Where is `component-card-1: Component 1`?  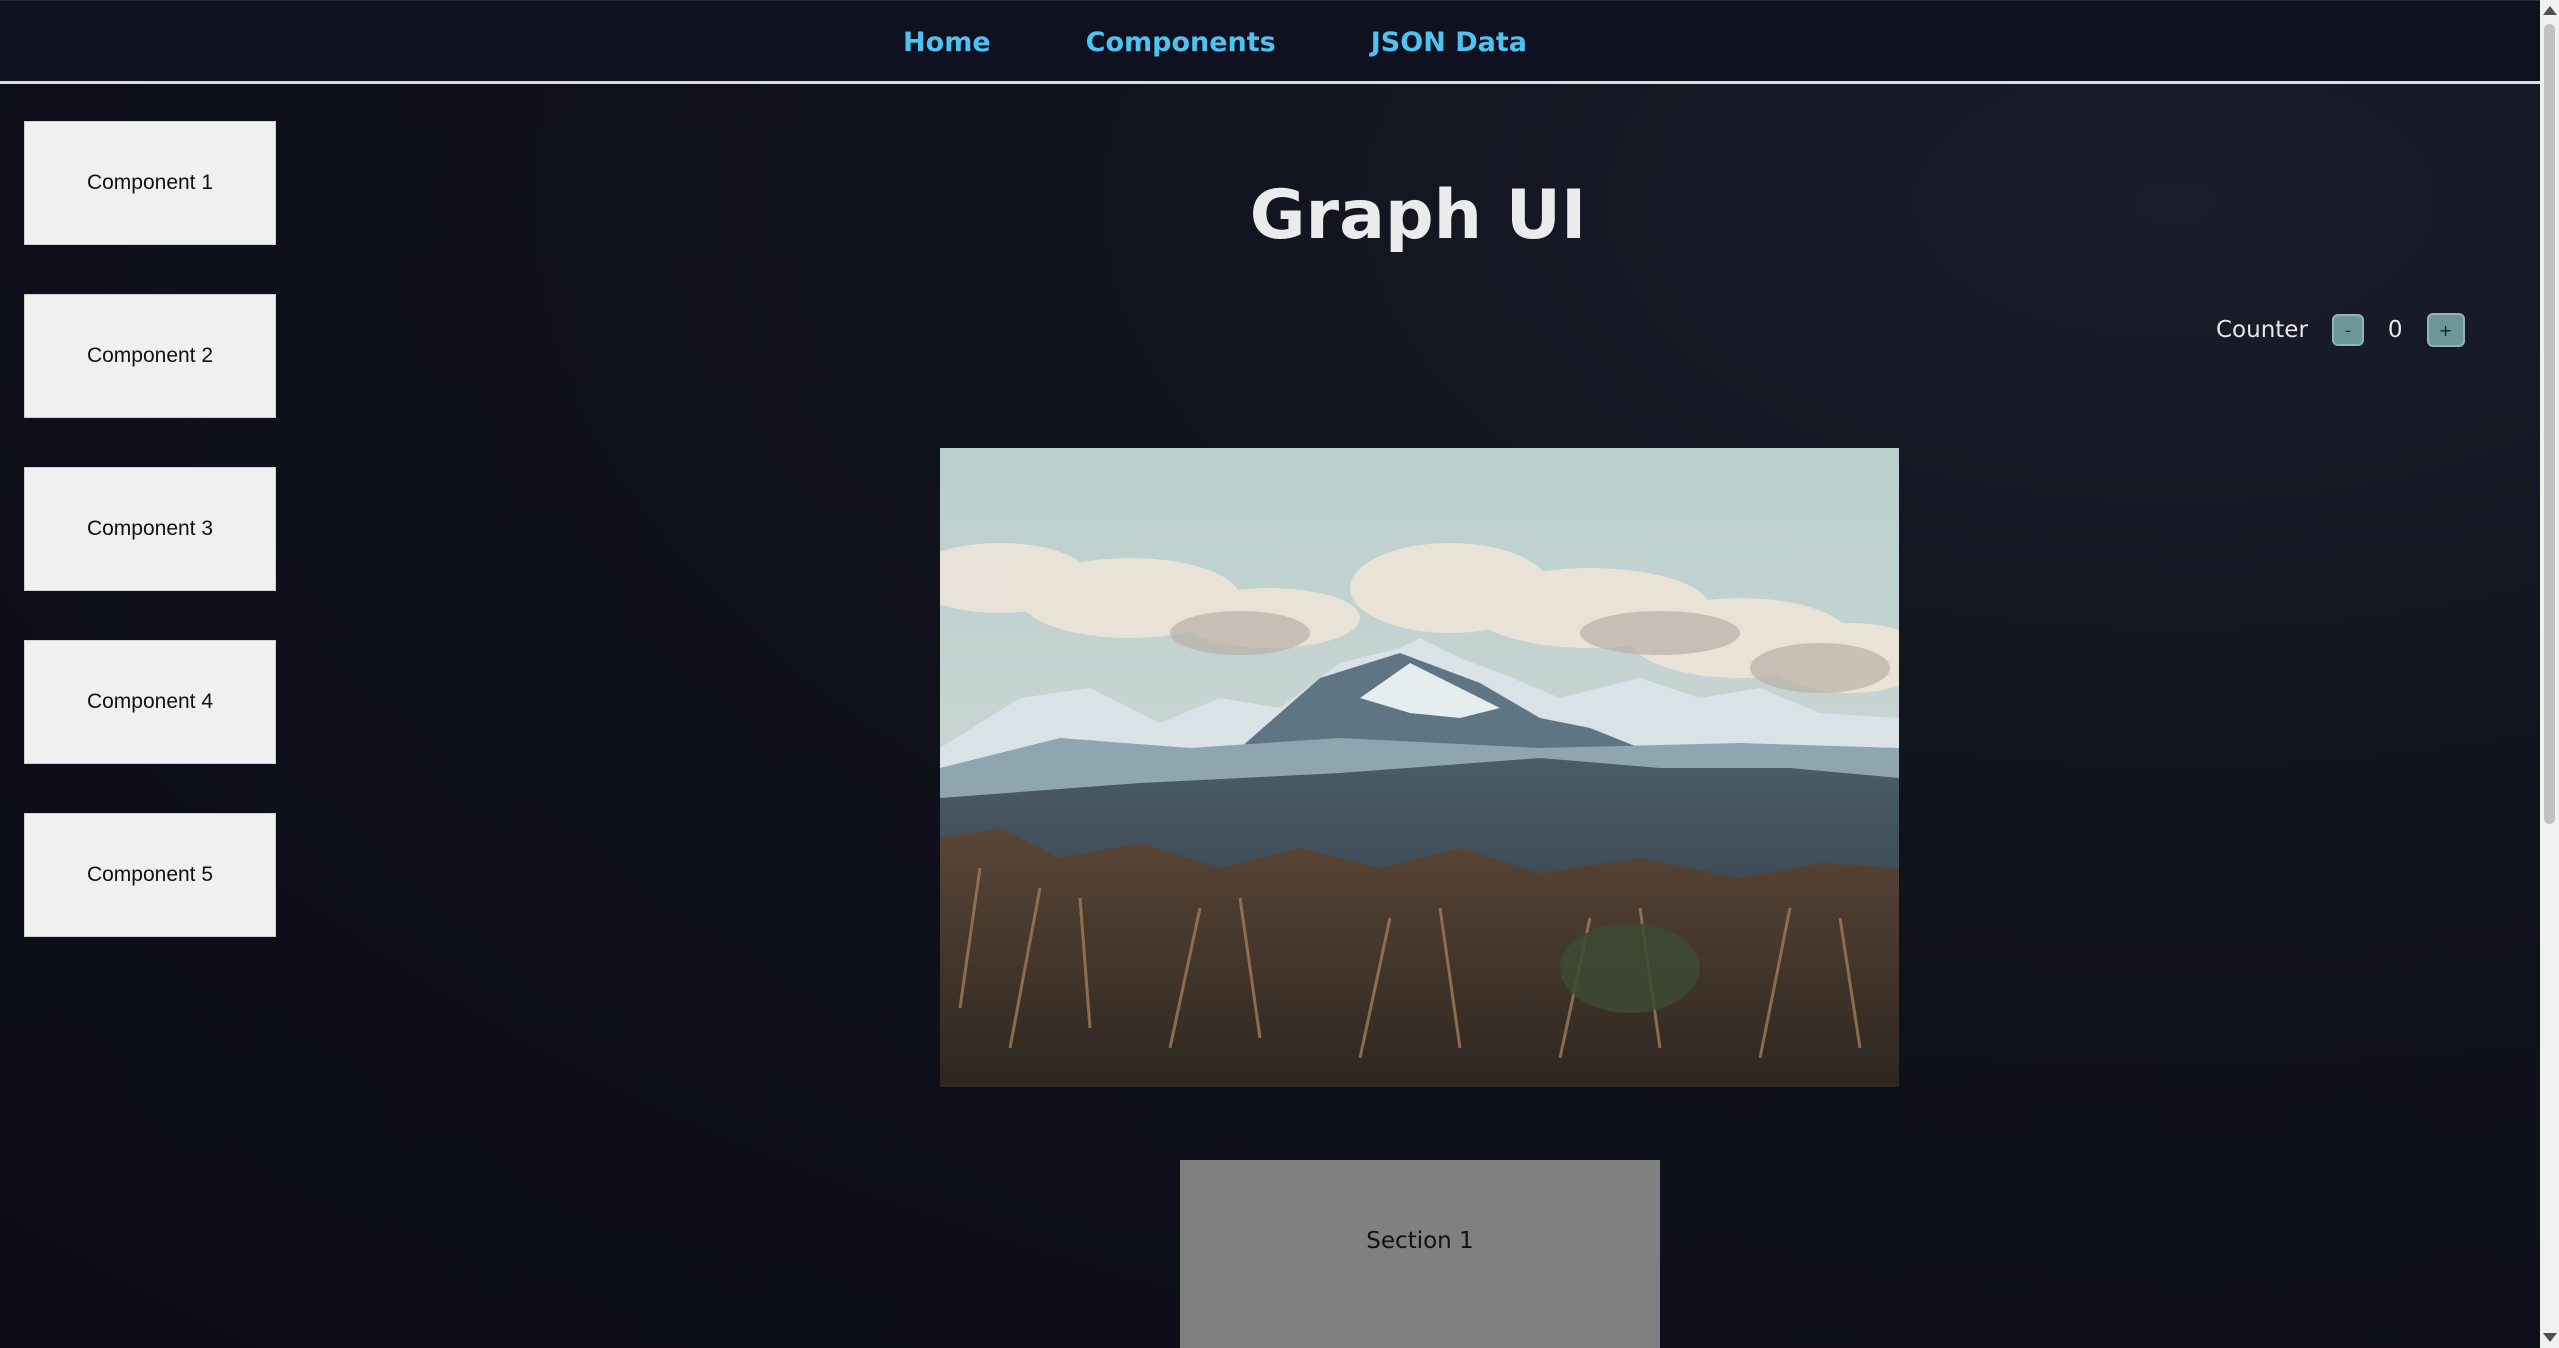
component-card-1: Component 1 is located at coordinates (150, 183).